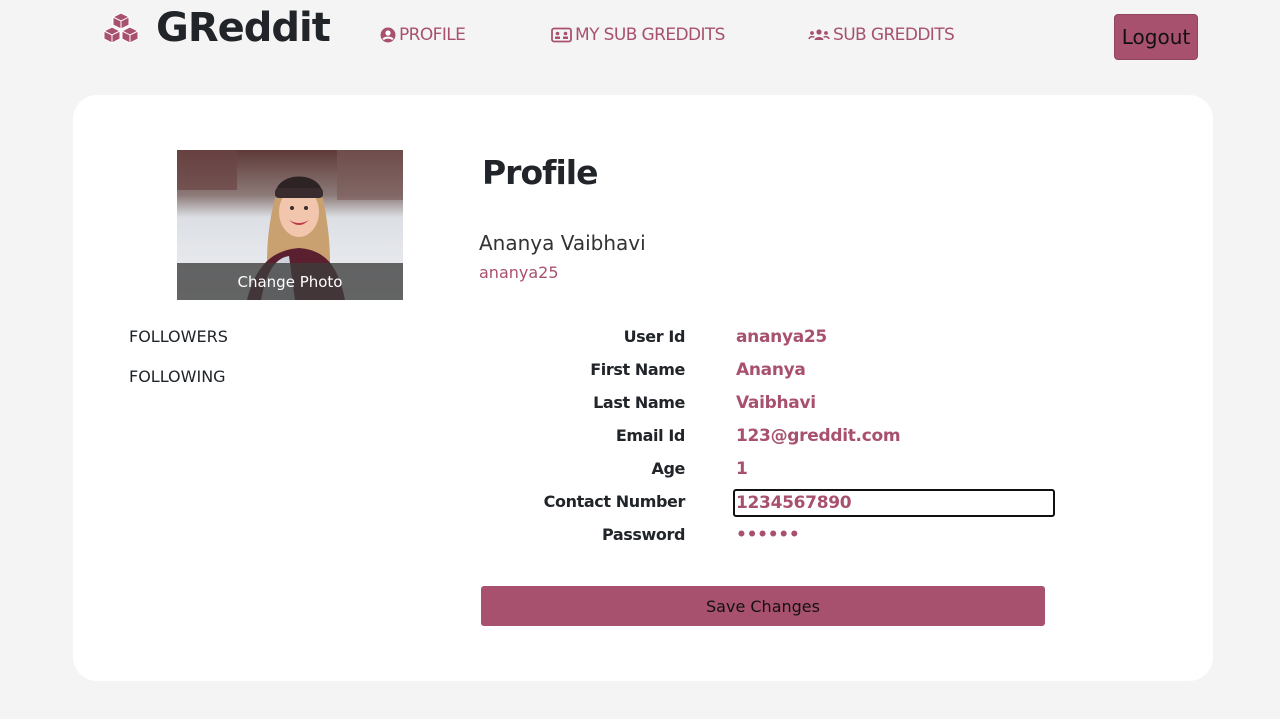 Image resolution: width=1280 pixels, height=719 pixels. I want to click on nav-my-subgreddits: MY SUB GREDDITS, so click(638, 35).